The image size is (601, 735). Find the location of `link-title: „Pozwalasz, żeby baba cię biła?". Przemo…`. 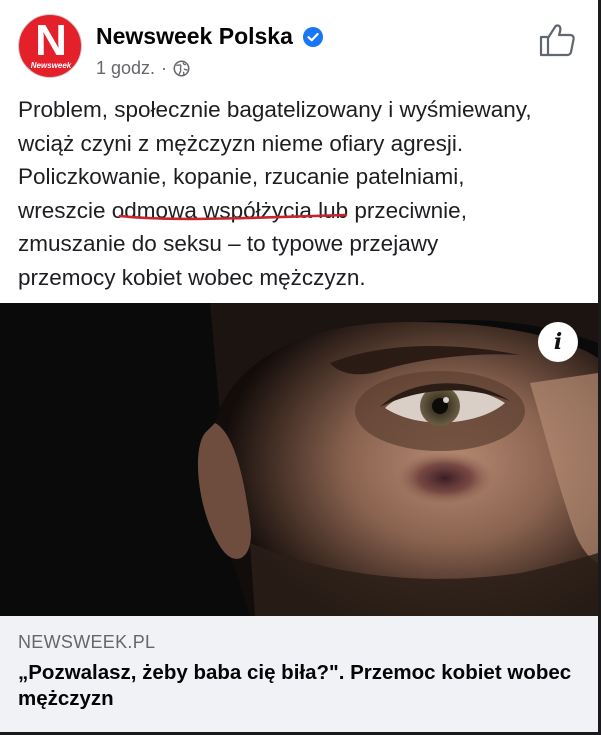

link-title: „Pozwalasz, żeby baba cię biła?". Przemo… is located at coordinates (300, 686).